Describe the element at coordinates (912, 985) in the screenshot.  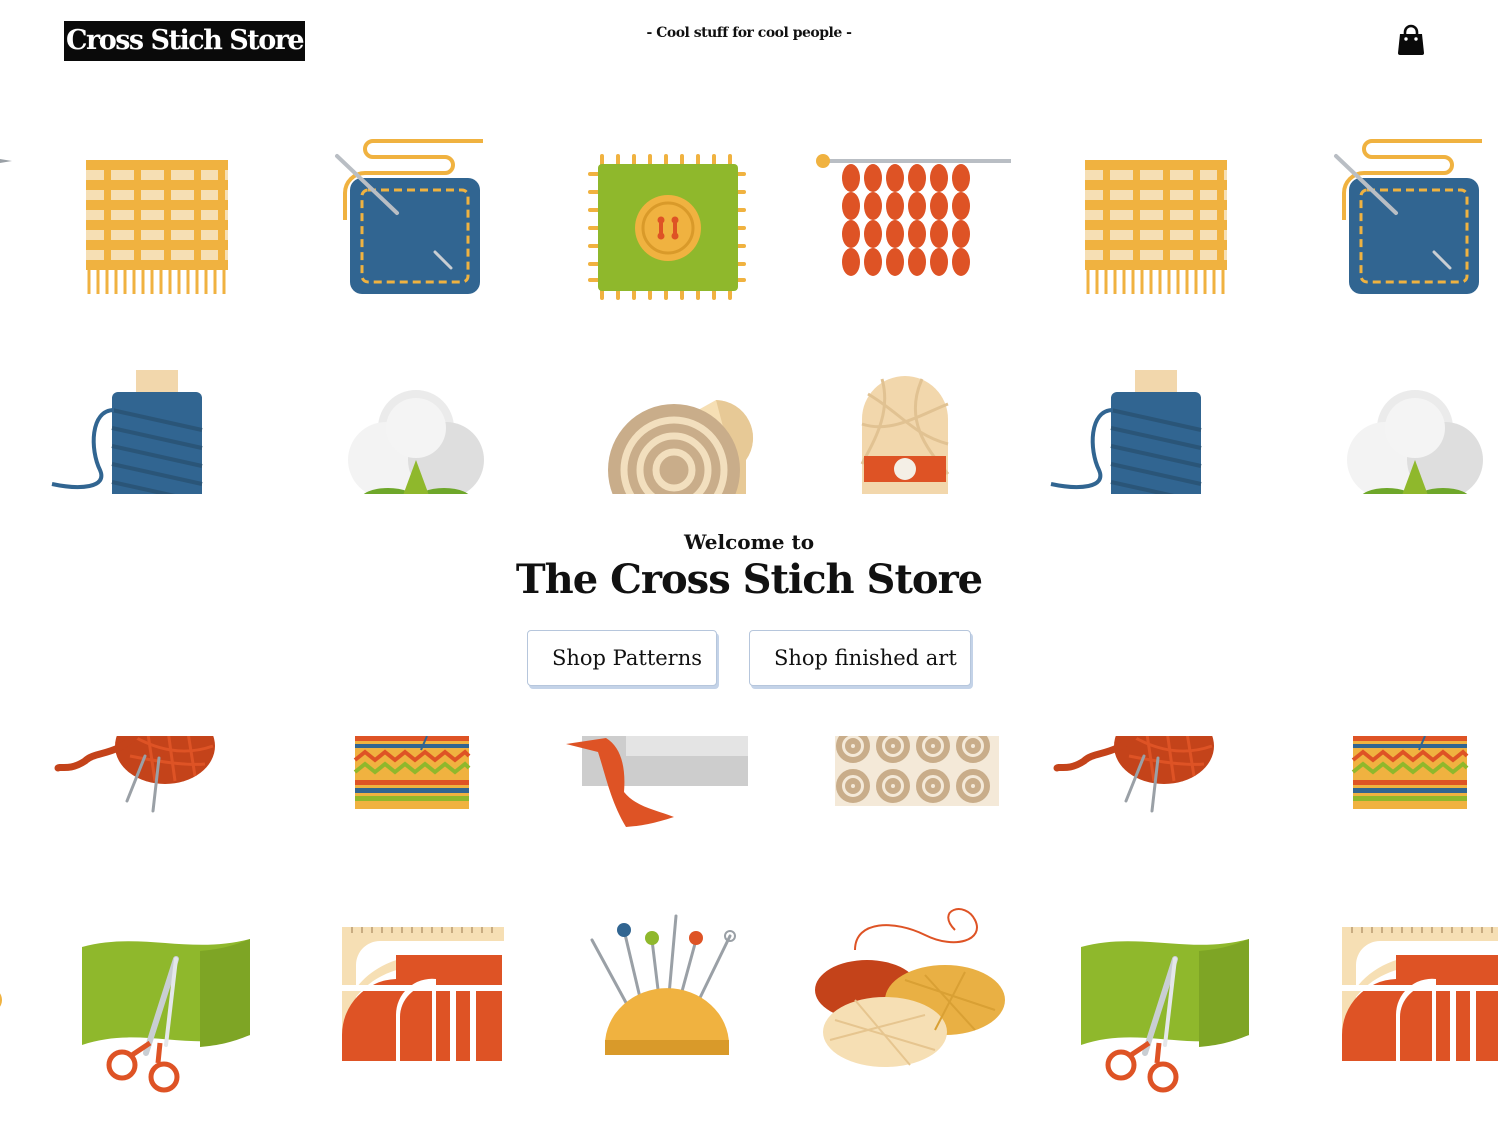
I see `yarn-balls-icon` at that location.